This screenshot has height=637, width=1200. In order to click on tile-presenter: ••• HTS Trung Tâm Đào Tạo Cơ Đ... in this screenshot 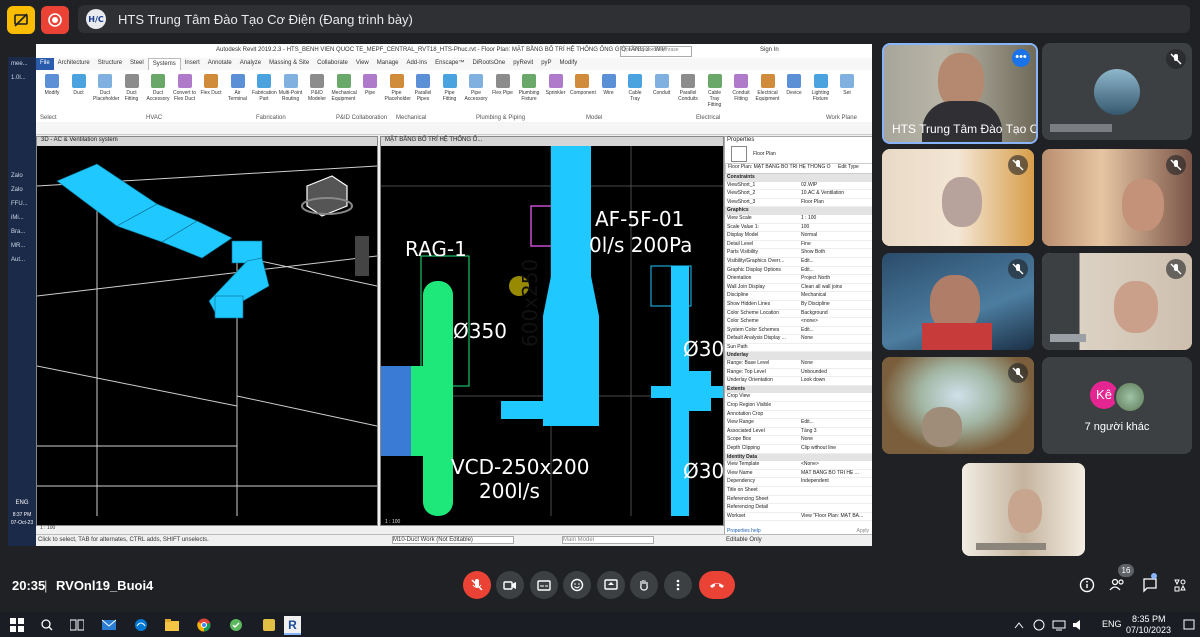, I will do `click(960, 93)`.